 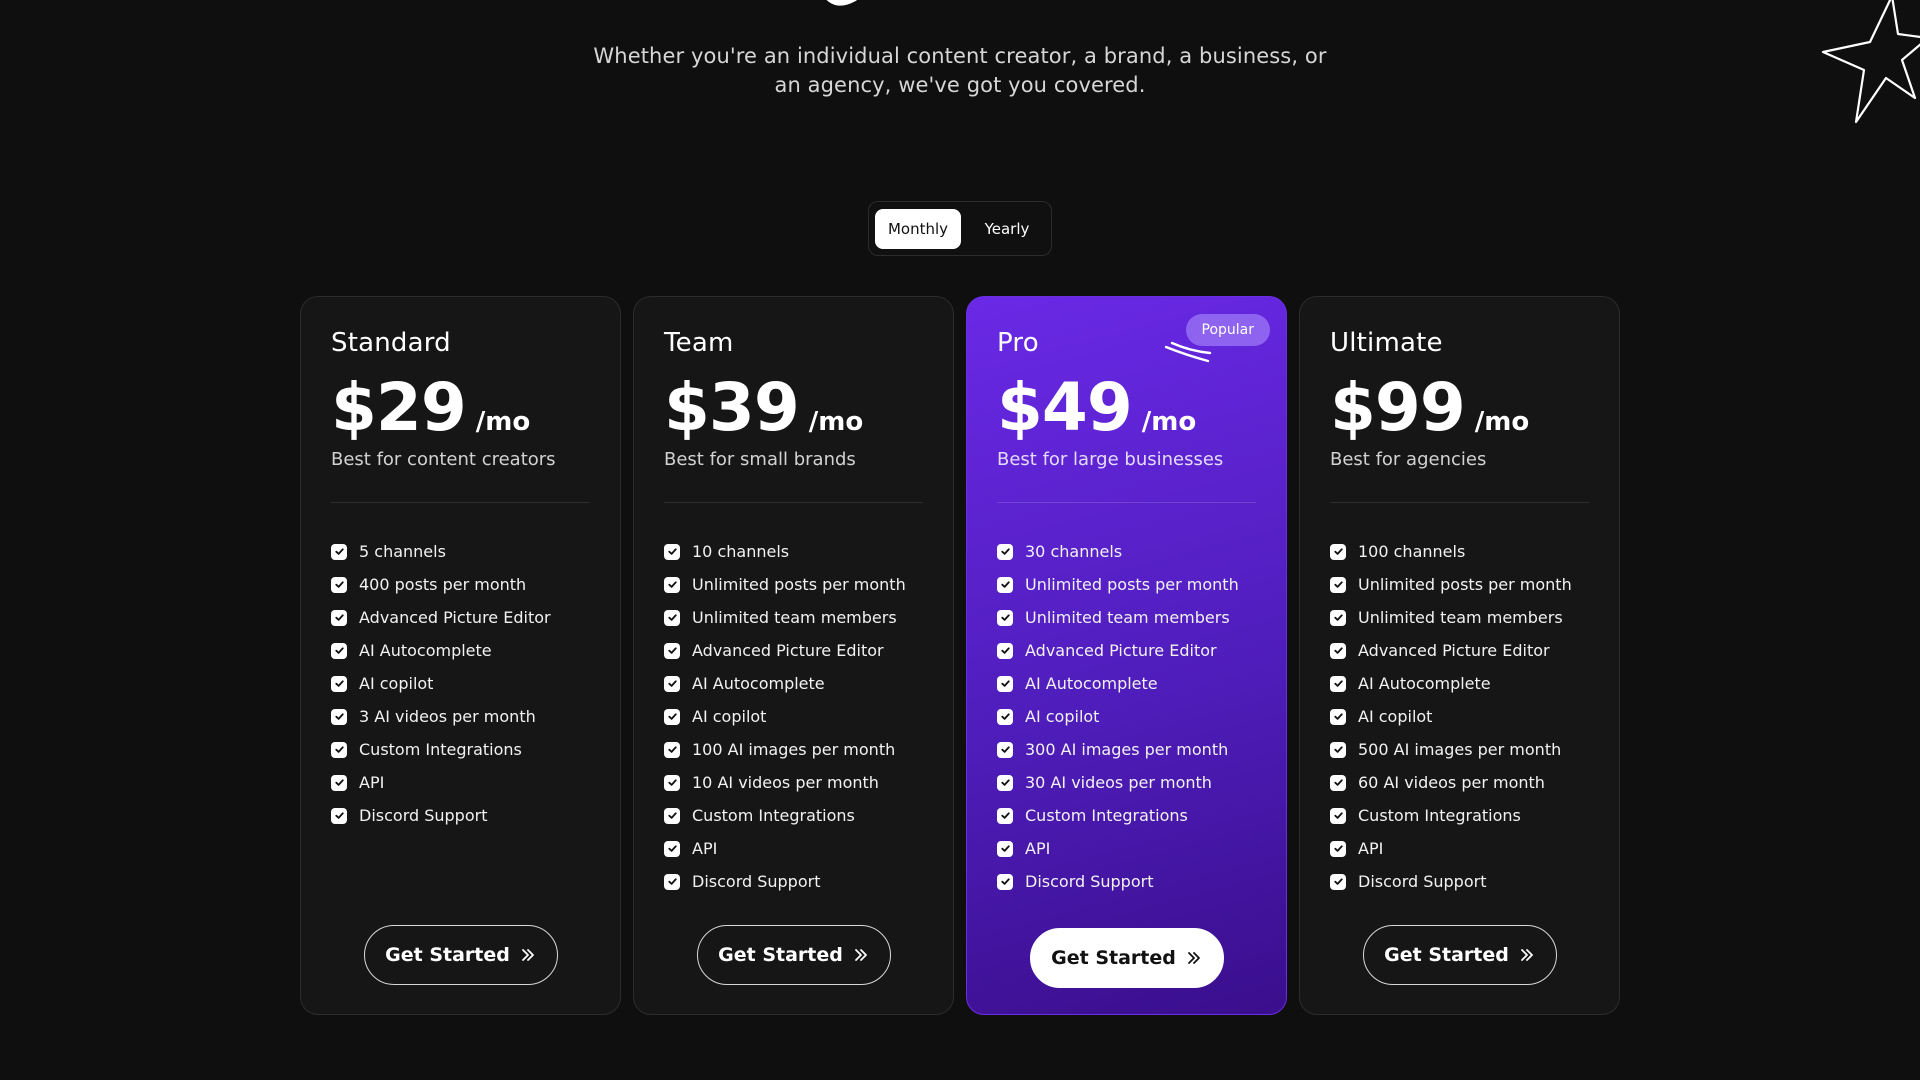 I want to click on swoosh-decoration-icon, so click(x=1188, y=352).